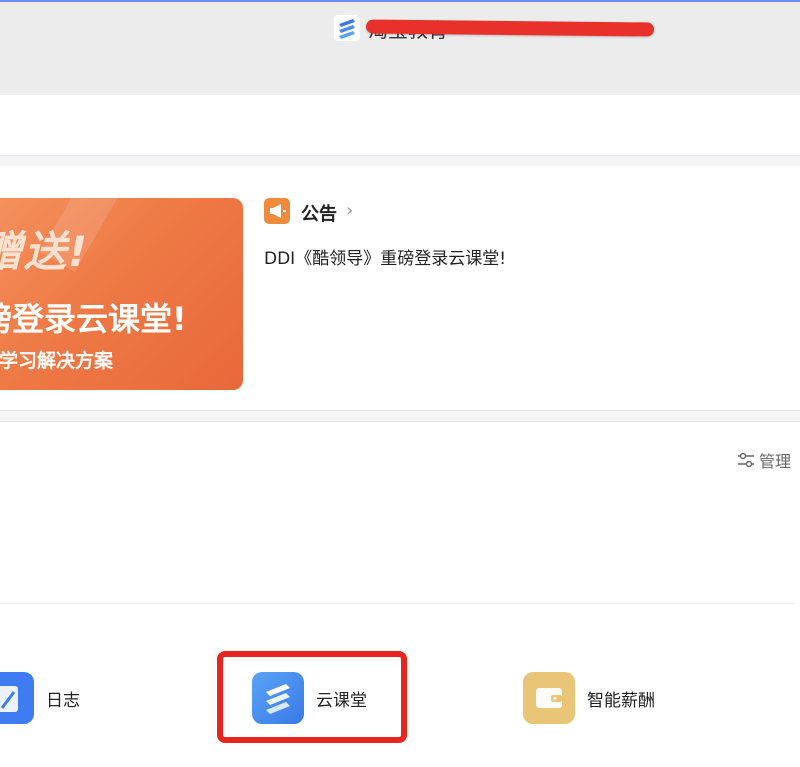  Describe the element at coordinates (549, 698) in the screenshot. I see `wallet-icon` at that location.